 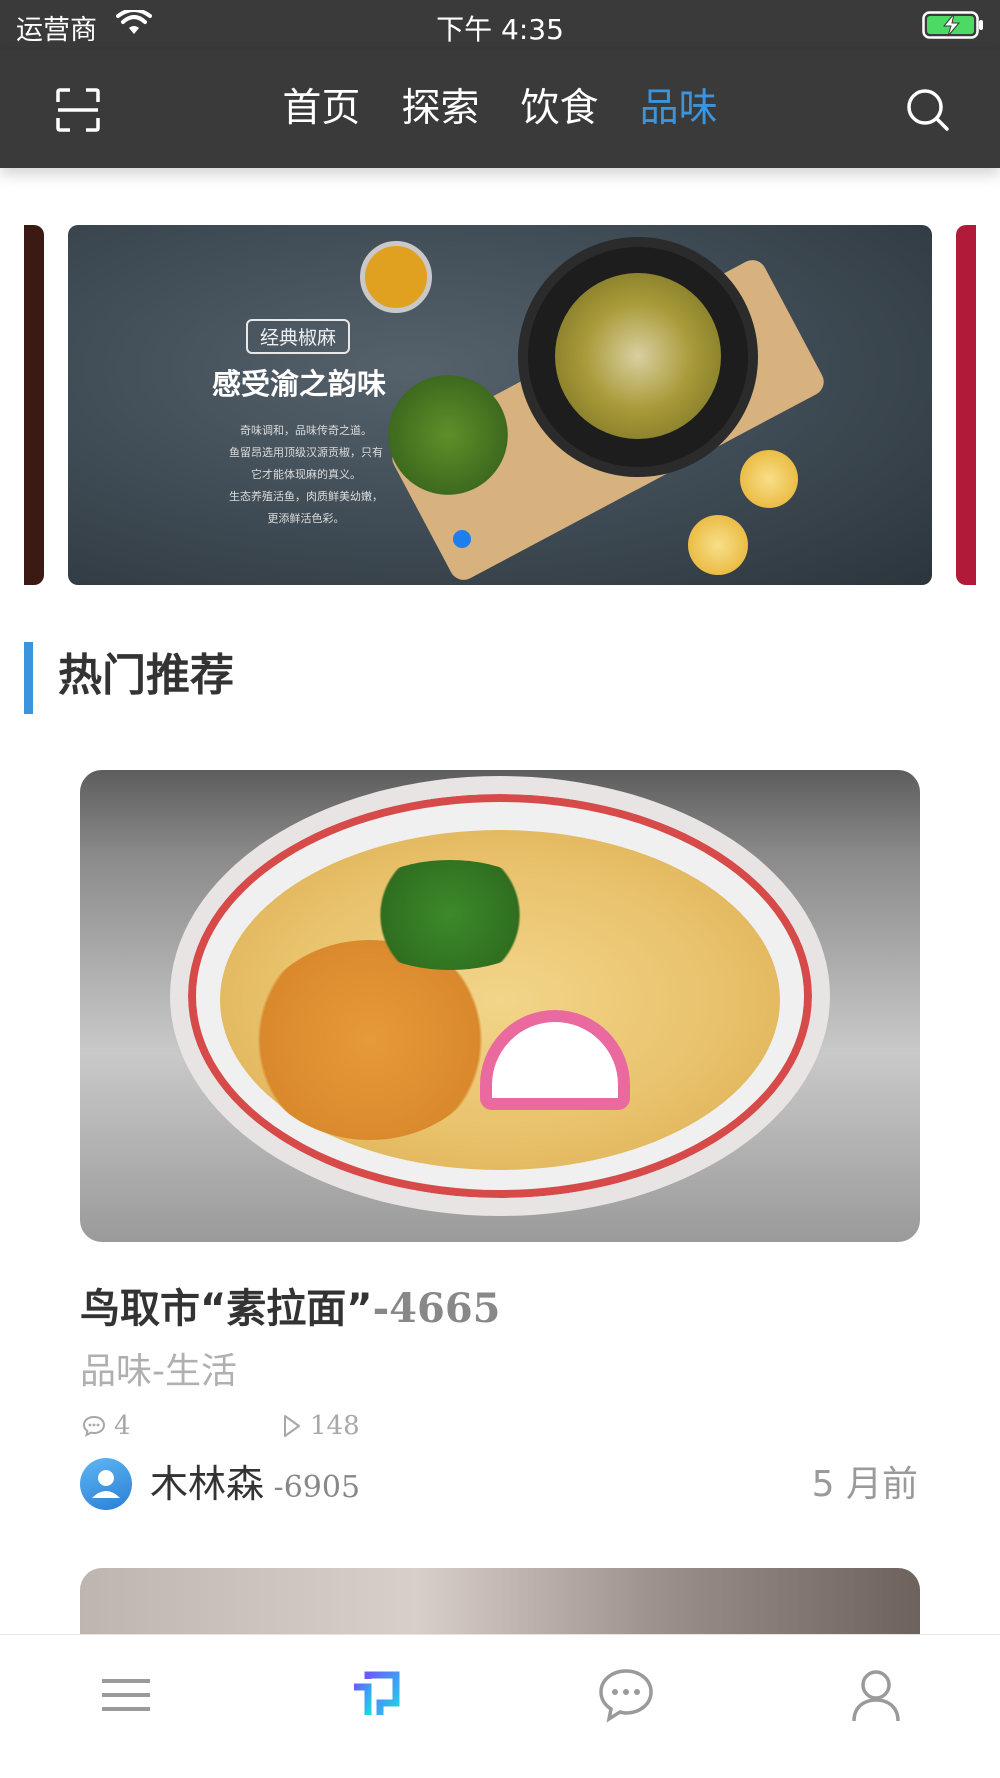 I want to click on comment-count: 4, so click(x=106, y=1426).